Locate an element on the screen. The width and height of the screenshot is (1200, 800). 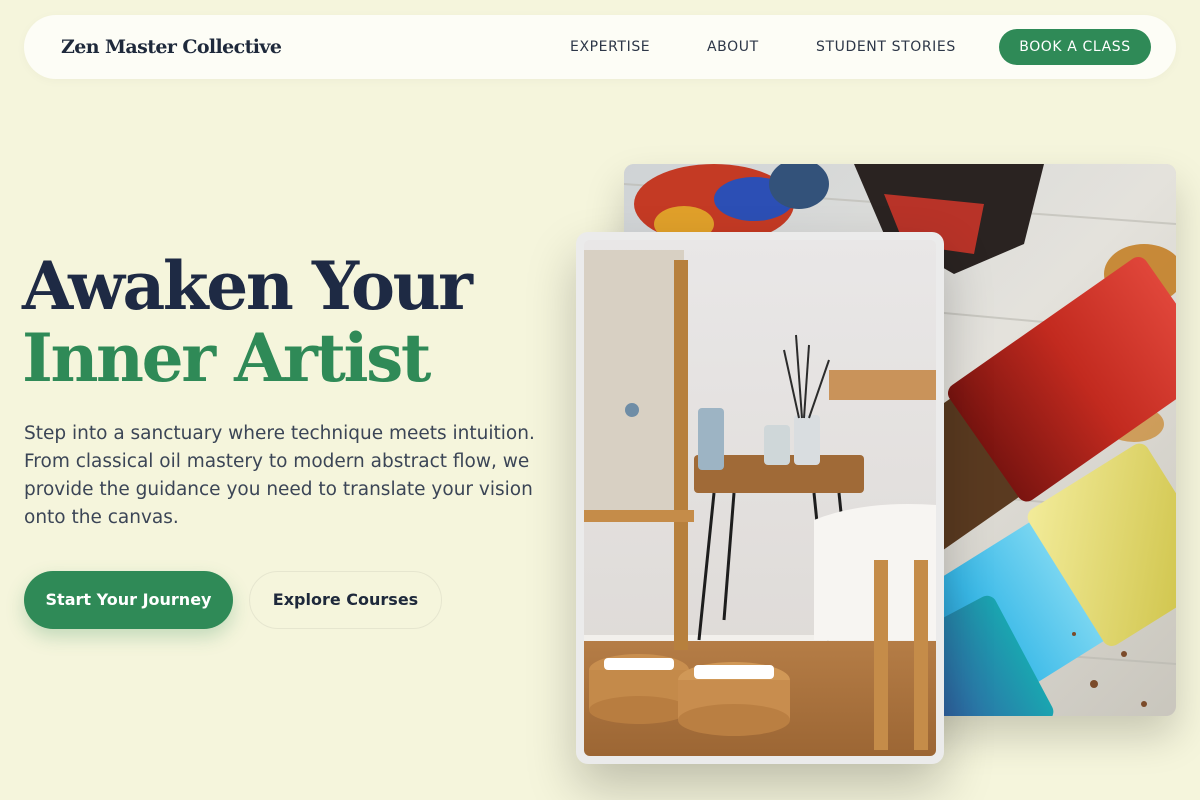
book-a-class-button: BOOK A CLASS is located at coordinates (1075, 47).